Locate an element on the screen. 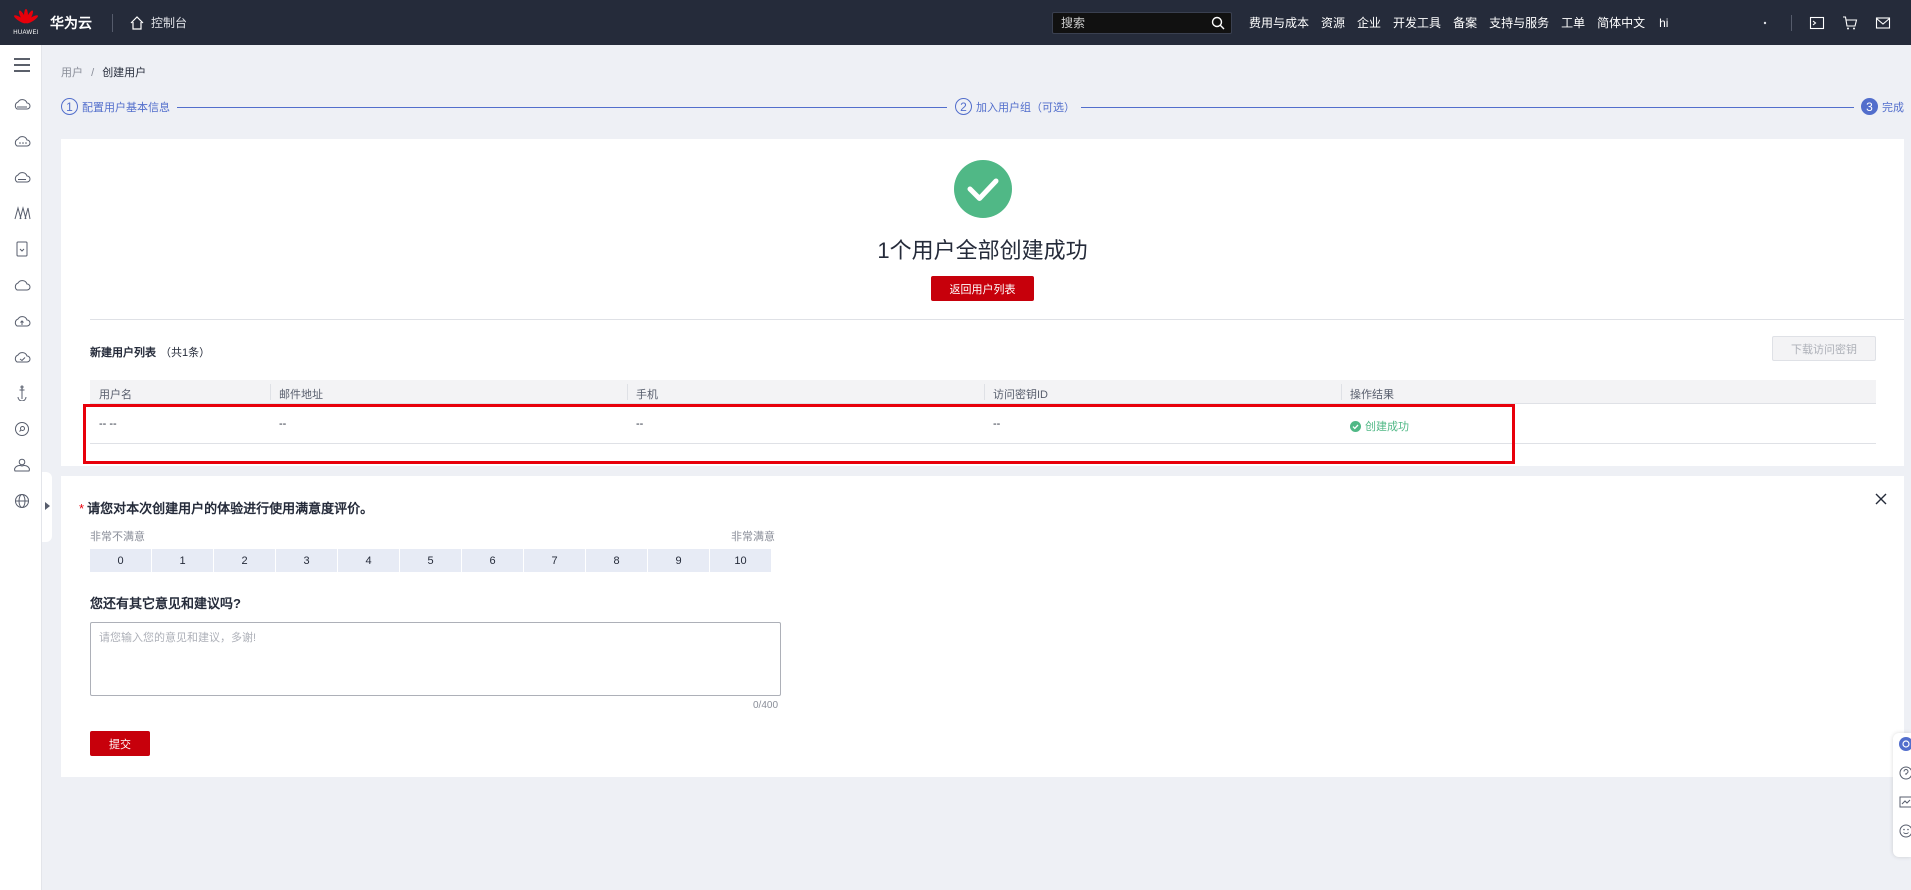 The width and height of the screenshot is (1911, 890). step-label: 加入用户组（可选） is located at coordinates (1025, 107).